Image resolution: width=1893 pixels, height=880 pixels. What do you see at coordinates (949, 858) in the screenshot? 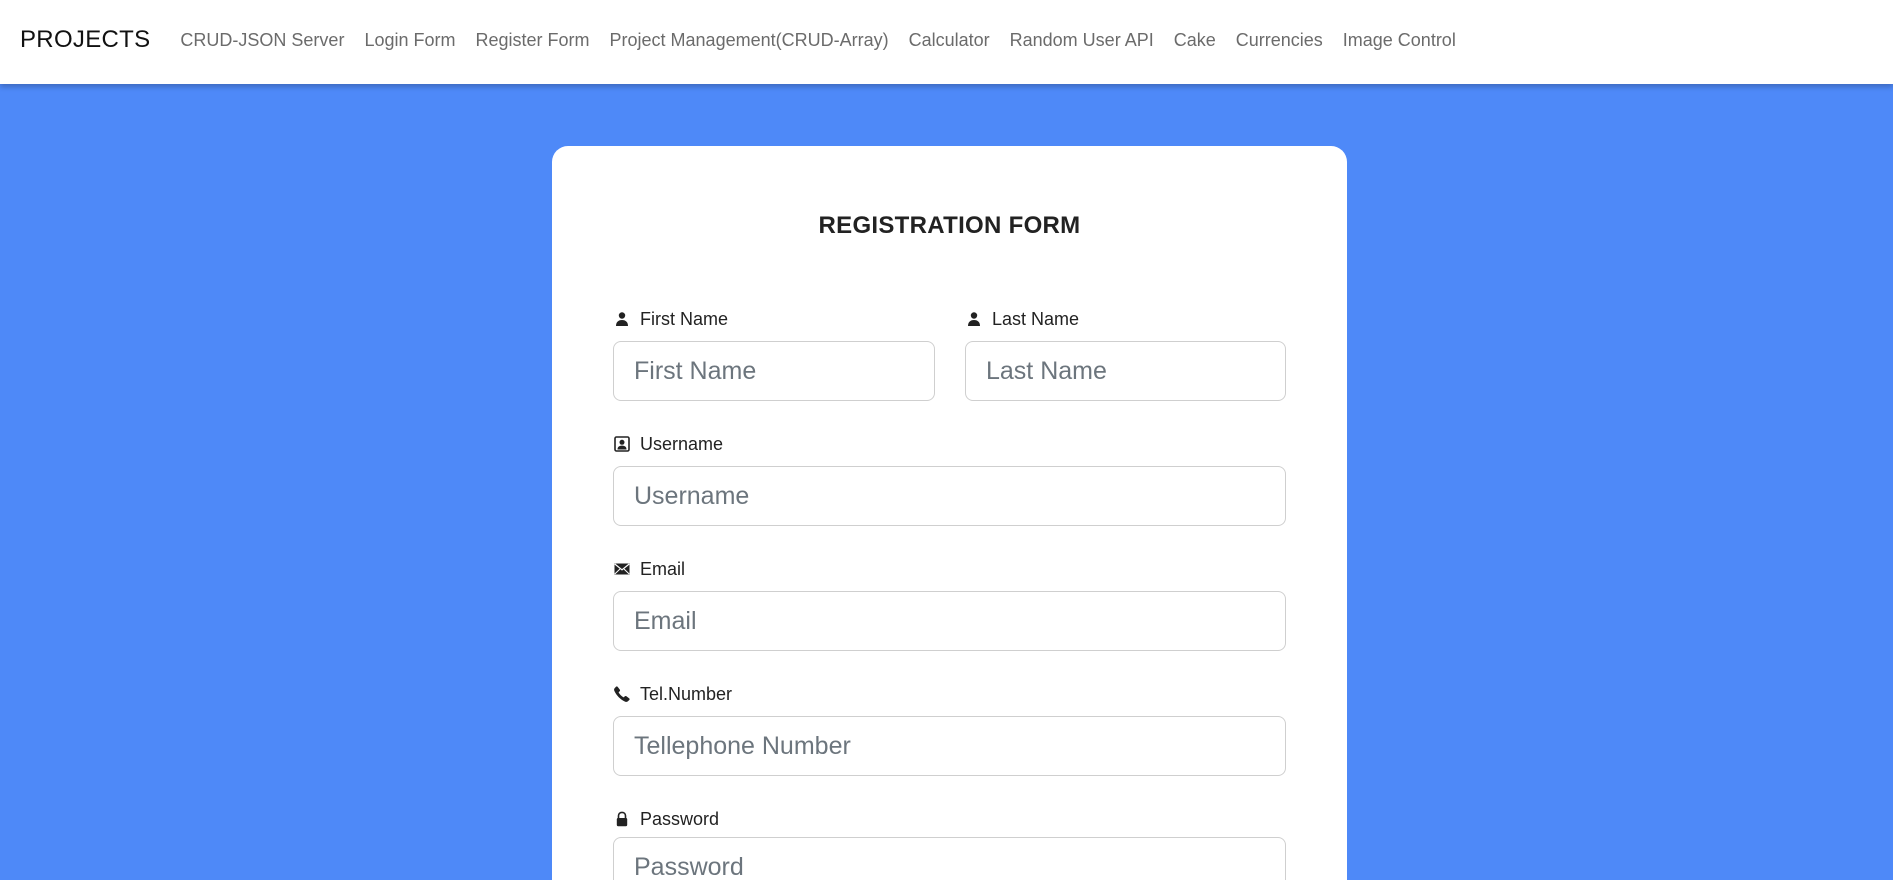
I see `password-input` at bounding box center [949, 858].